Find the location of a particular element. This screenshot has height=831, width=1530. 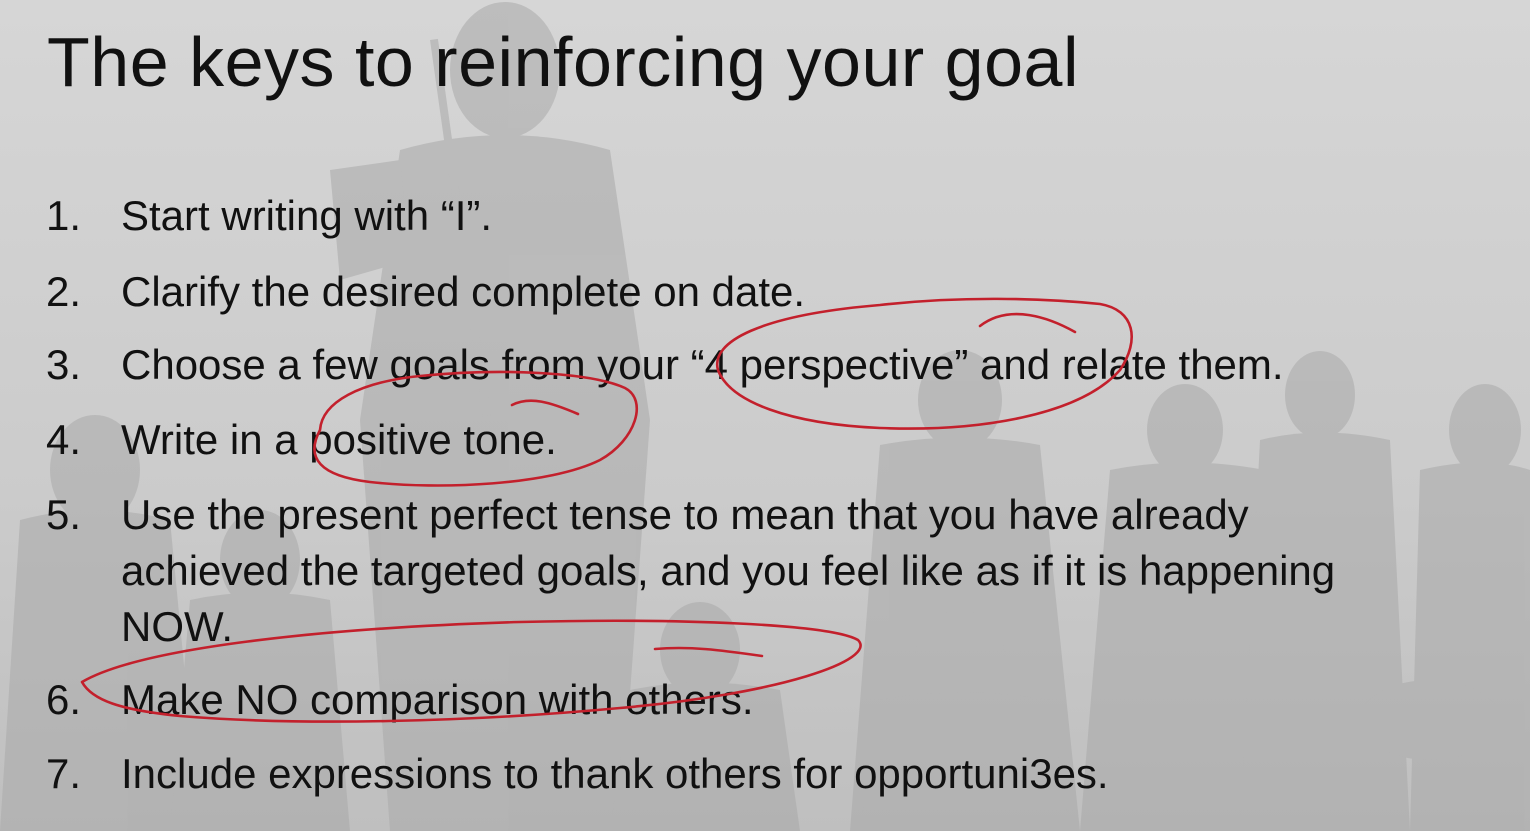

item-text: Clarify the desired complete on date. is located at coordinates (463, 291).